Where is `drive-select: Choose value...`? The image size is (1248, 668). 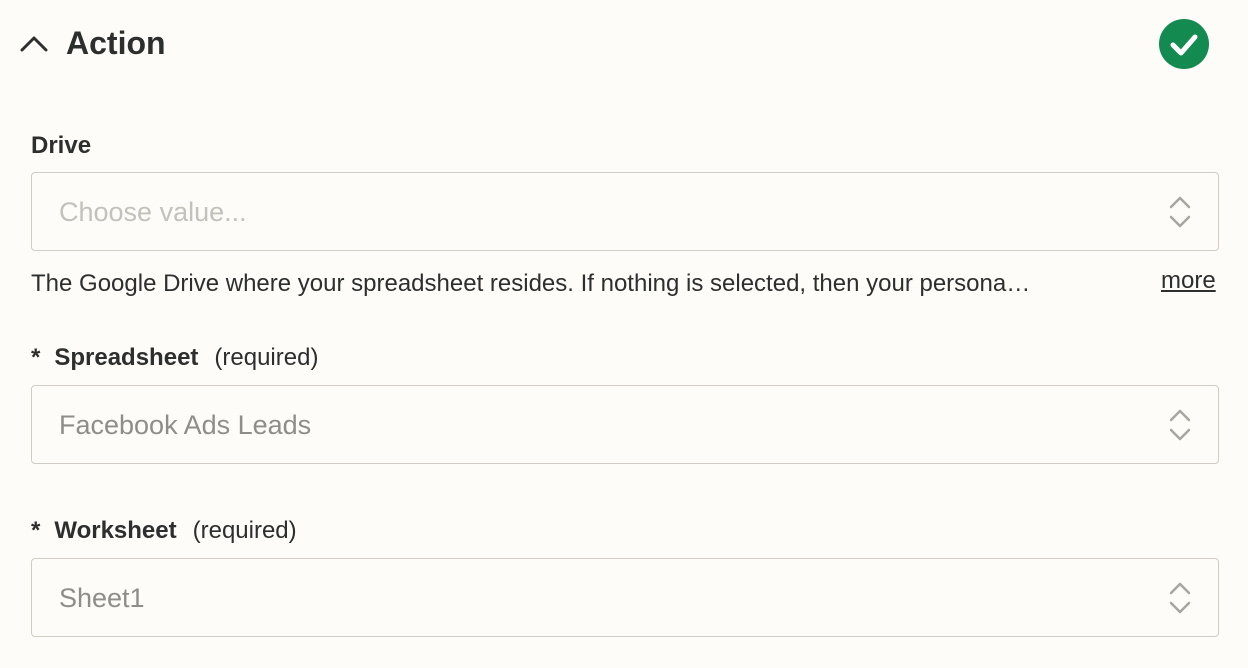 drive-select: Choose value... is located at coordinates (625, 211).